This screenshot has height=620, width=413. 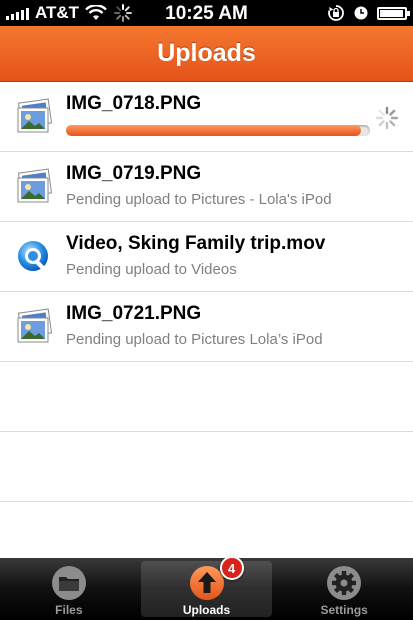 I want to click on tab-files: Files, so click(x=69, y=589).